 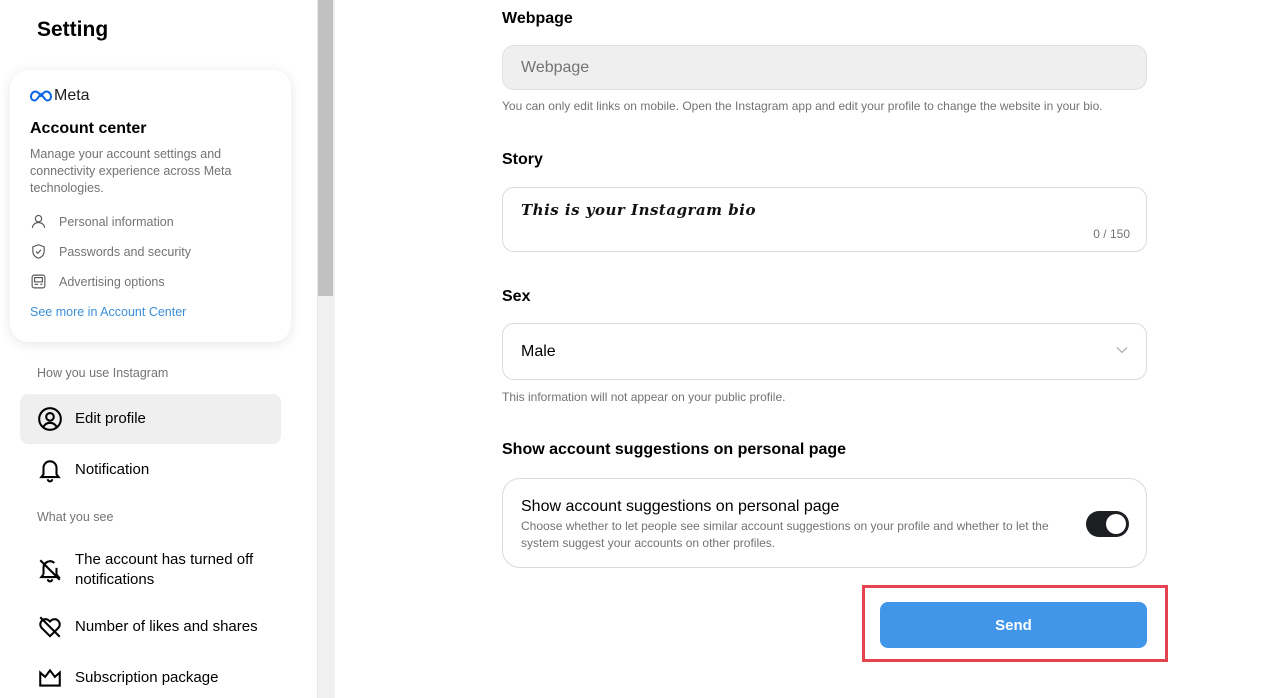 I want to click on heart-off-icon, so click(x=50, y=627).